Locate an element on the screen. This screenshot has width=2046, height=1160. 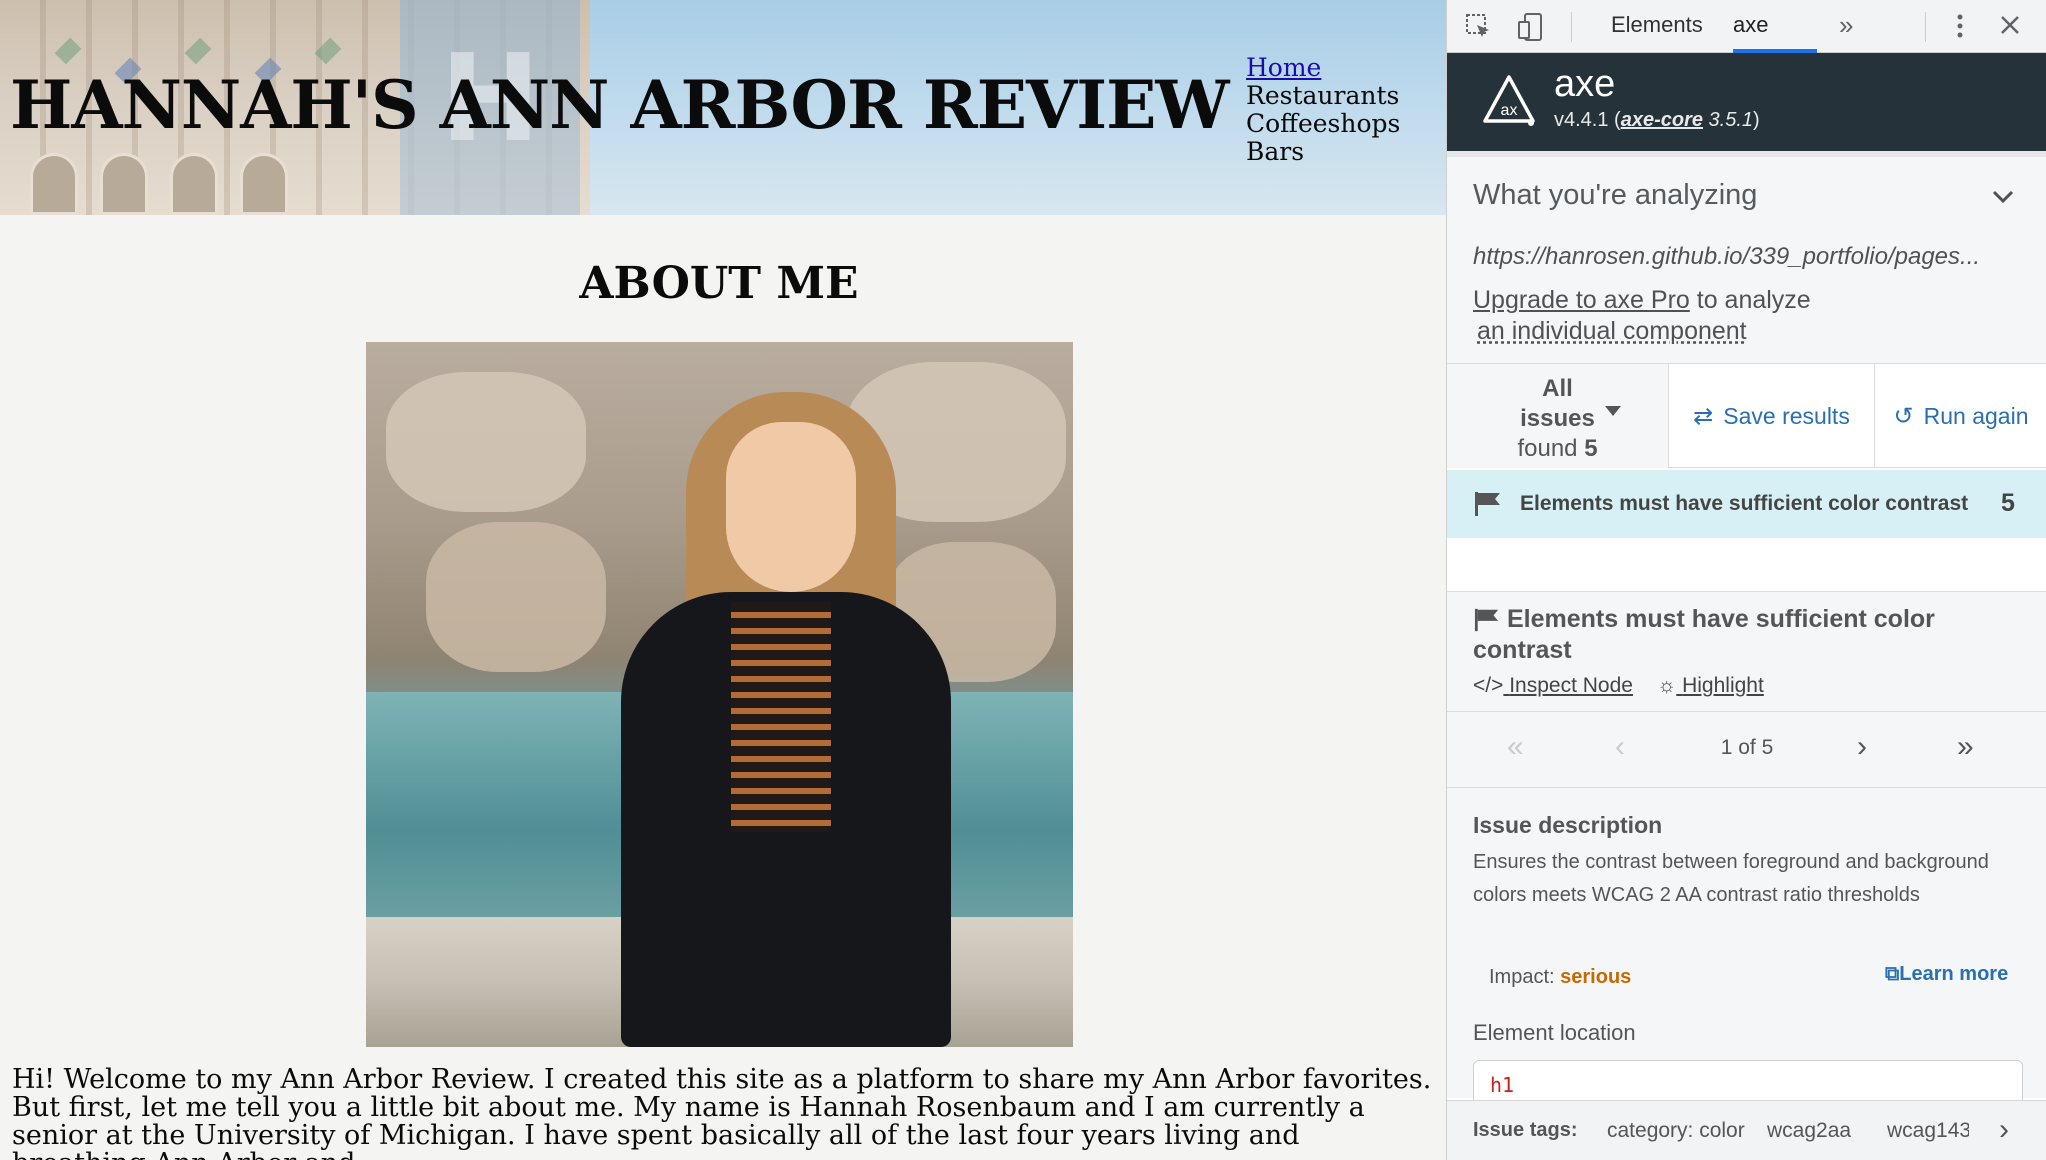
highlight-icon: ☼ is located at coordinates (1667, 685).